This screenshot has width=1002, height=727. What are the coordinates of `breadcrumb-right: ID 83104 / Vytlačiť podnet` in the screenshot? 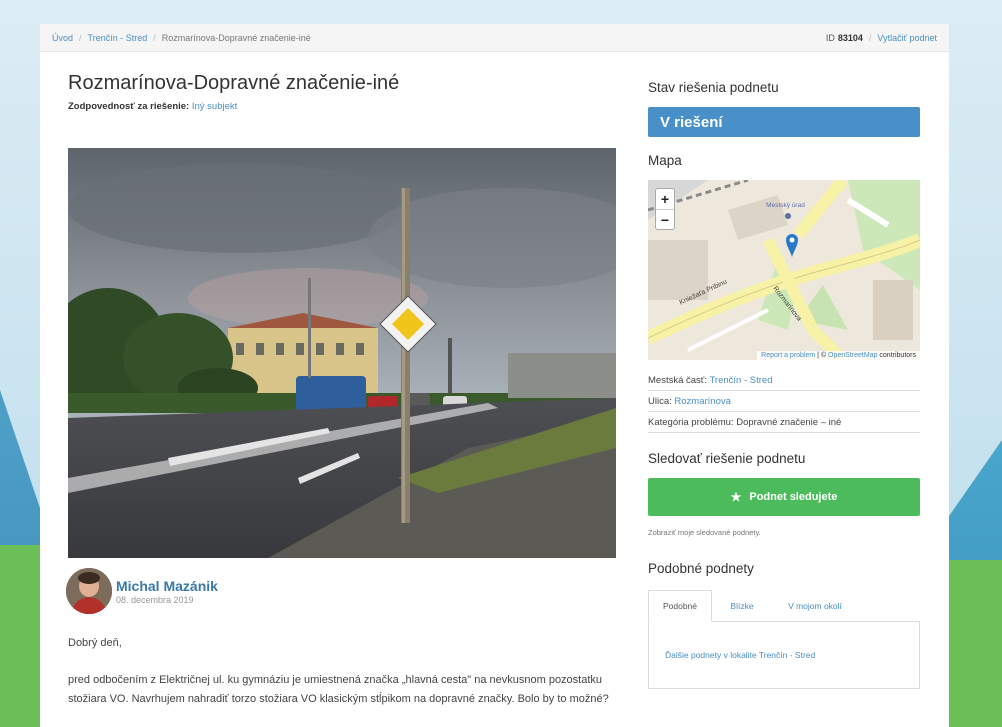 It's located at (881, 38).